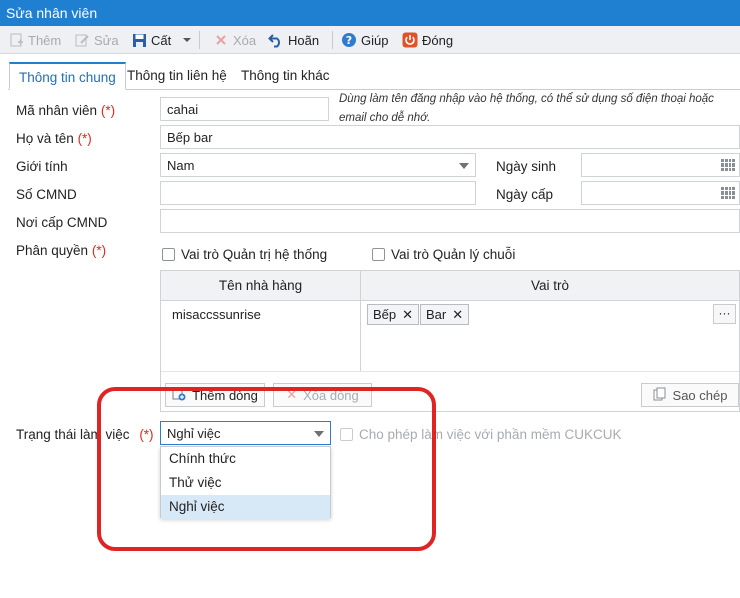 The image size is (740, 598). What do you see at coordinates (45, 40) in the screenshot?
I see `add-button-label: Thêm` at bounding box center [45, 40].